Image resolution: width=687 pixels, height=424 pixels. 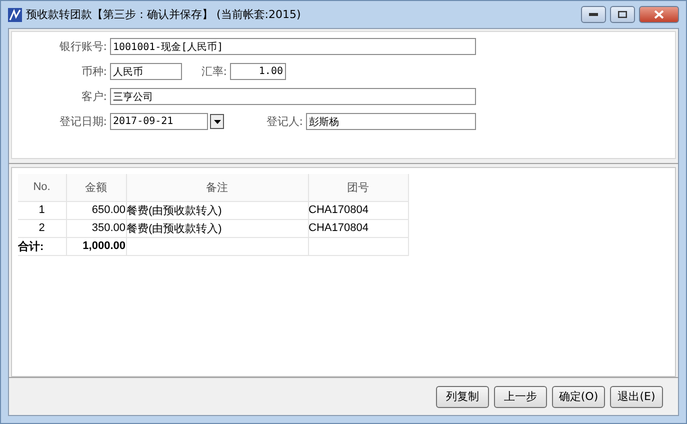 What do you see at coordinates (293, 96) in the screenshot?
I see `input-field: 三亨公司` at bounding box center [293, 96].